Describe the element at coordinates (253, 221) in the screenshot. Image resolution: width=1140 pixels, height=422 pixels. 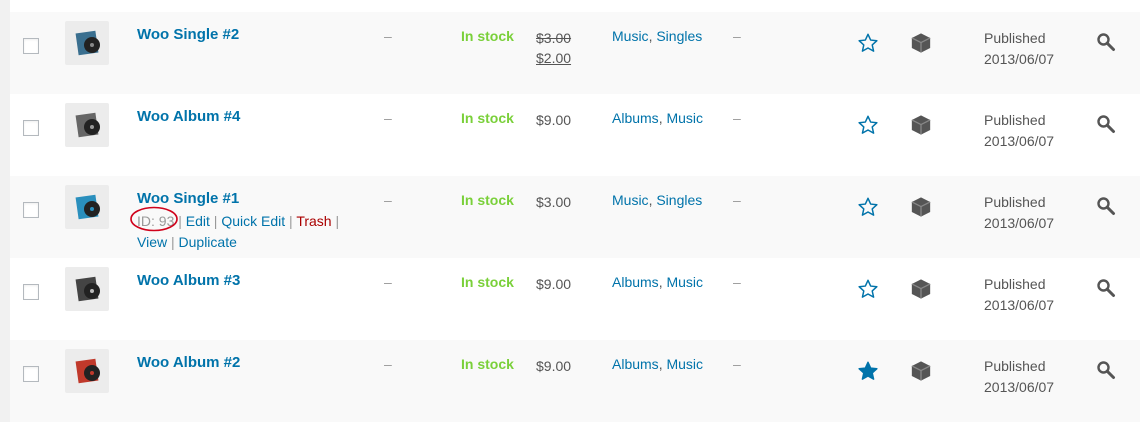
I see `quick-edit-link: Quick Edit` at that location.